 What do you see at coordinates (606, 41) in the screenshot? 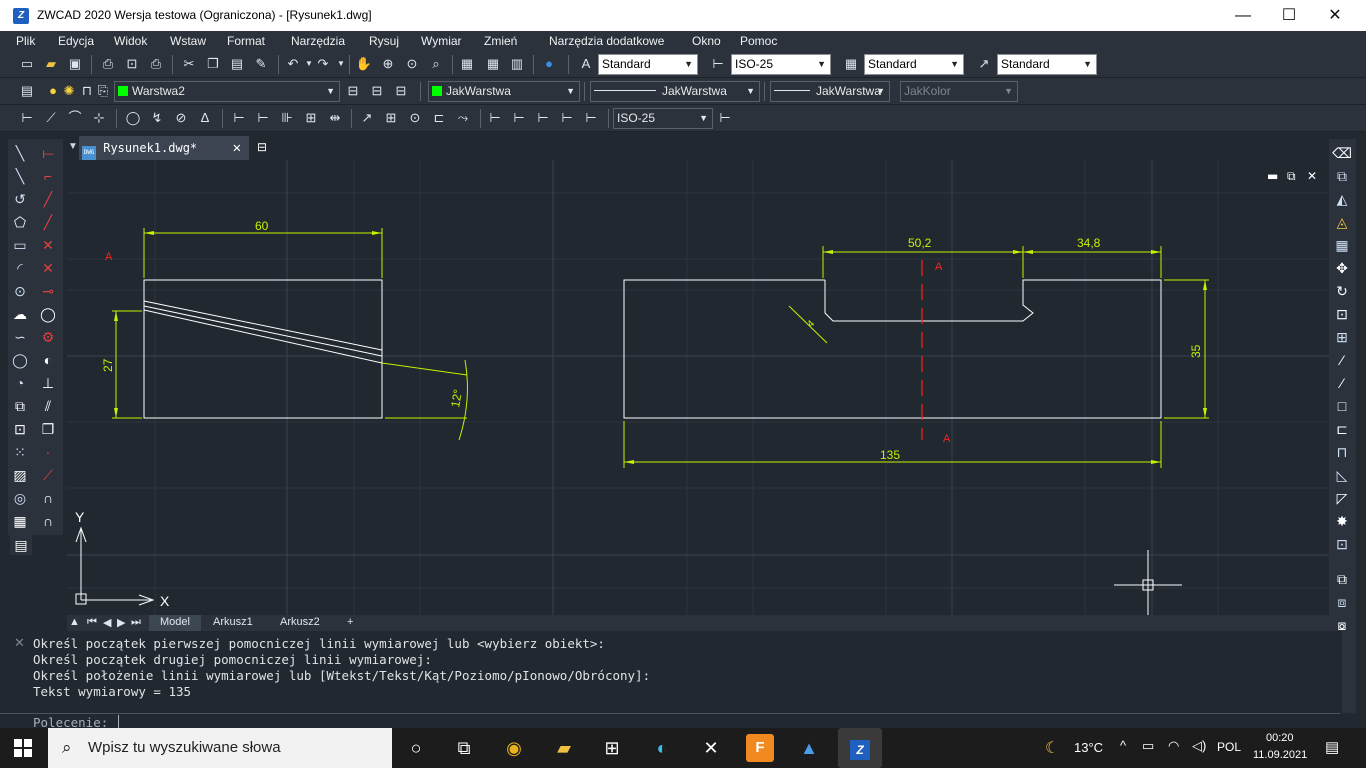
I see `menu-narzedzia-dodatkowe: Narzędzia dodatkowe` at bounding box center [606, 41].